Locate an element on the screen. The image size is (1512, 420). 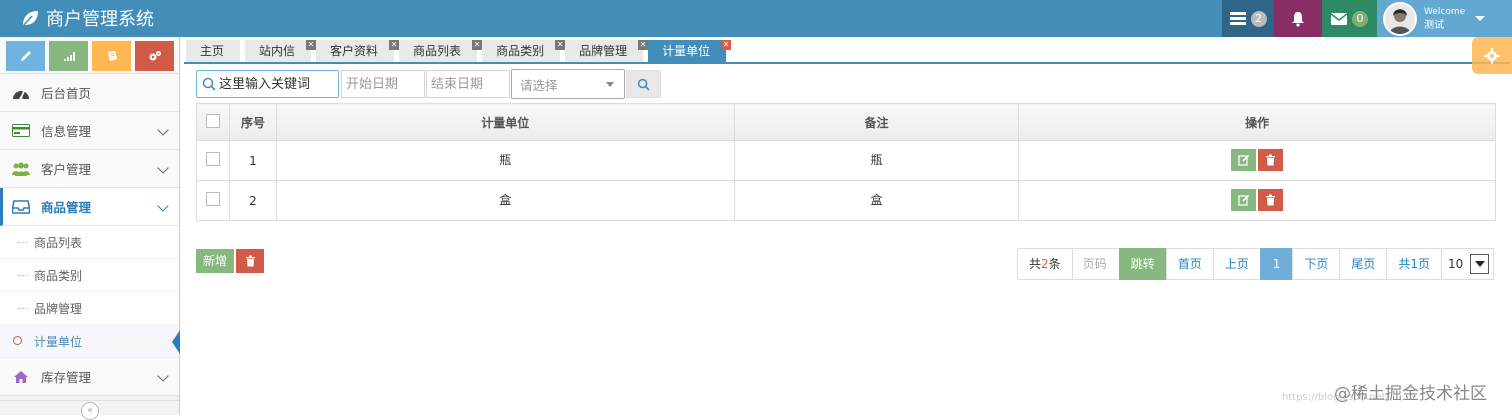
subitem-label: 商品列表 is located at coordinates (58, 242).